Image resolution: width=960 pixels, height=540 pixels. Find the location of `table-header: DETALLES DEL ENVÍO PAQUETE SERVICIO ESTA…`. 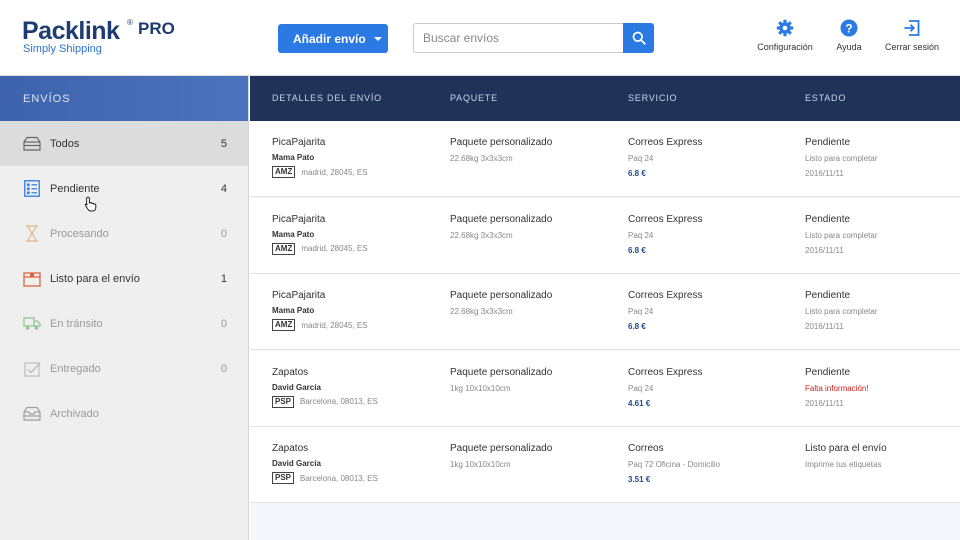

table-header: DETALLES DEL ENVÍO PAQUETE SERVICIO ESTA… is located at coordinates (605, 98).